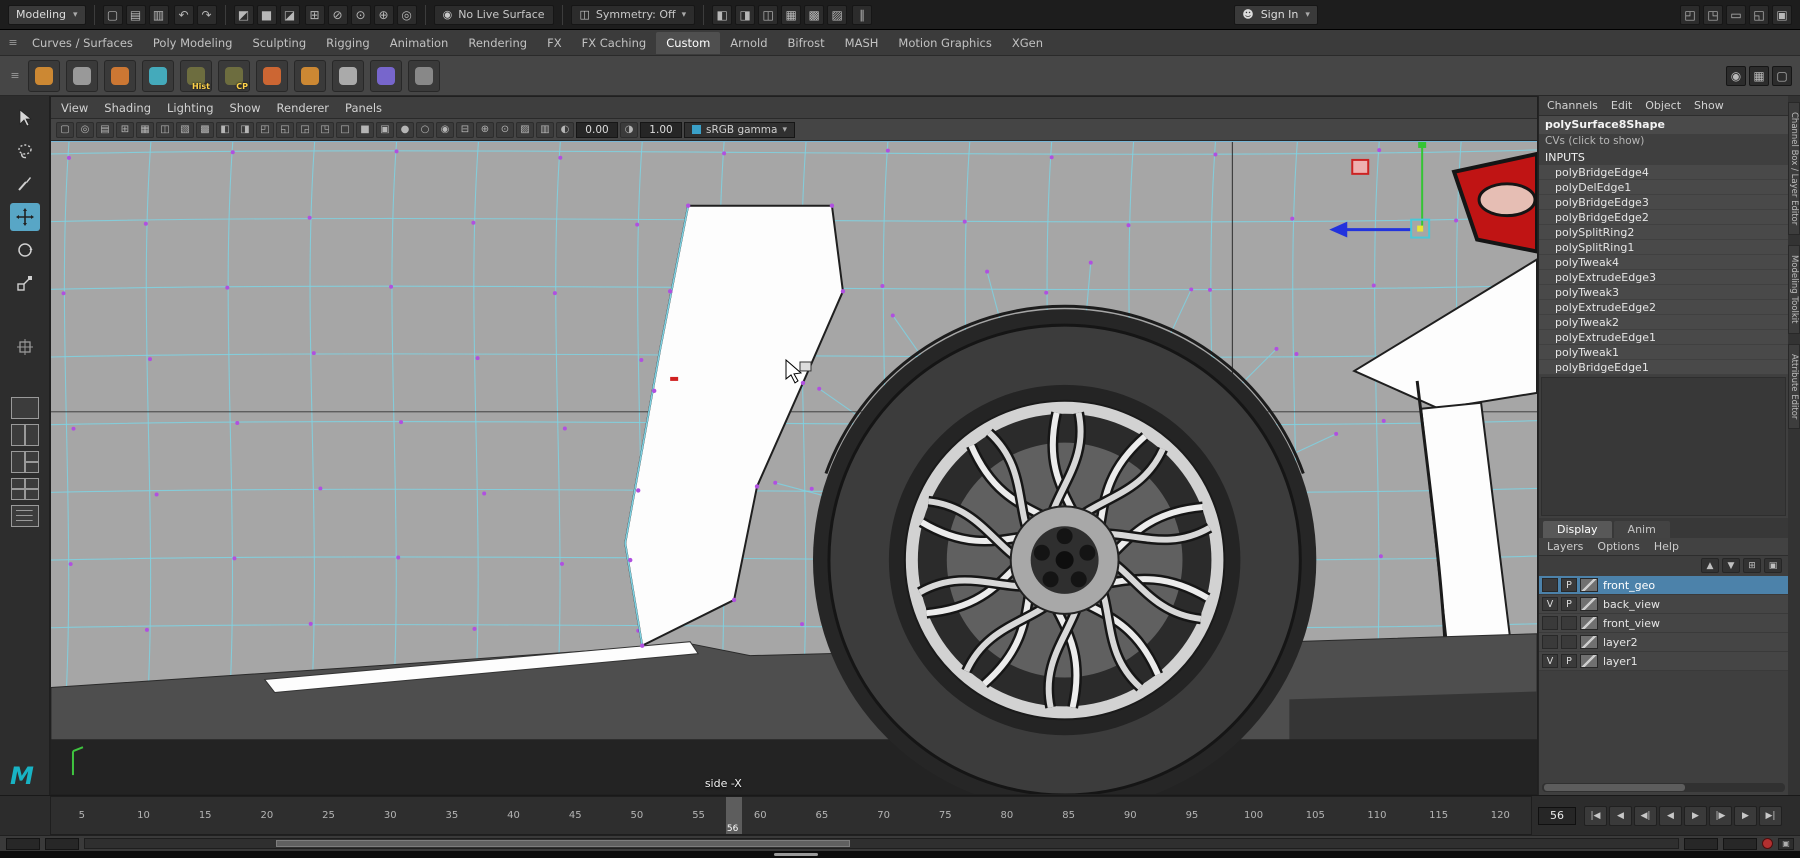 This screenshot has width=1800, height=858. I want to click on view-transform-dropdown: sRGB gamma ▾, so click(739, 129).